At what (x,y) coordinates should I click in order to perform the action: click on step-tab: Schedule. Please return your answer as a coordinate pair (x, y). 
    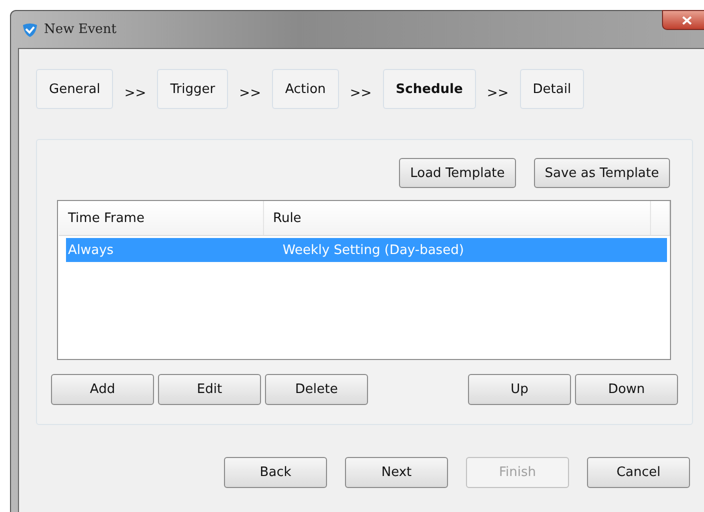
    Looking at the image, I should click on (429, 89).